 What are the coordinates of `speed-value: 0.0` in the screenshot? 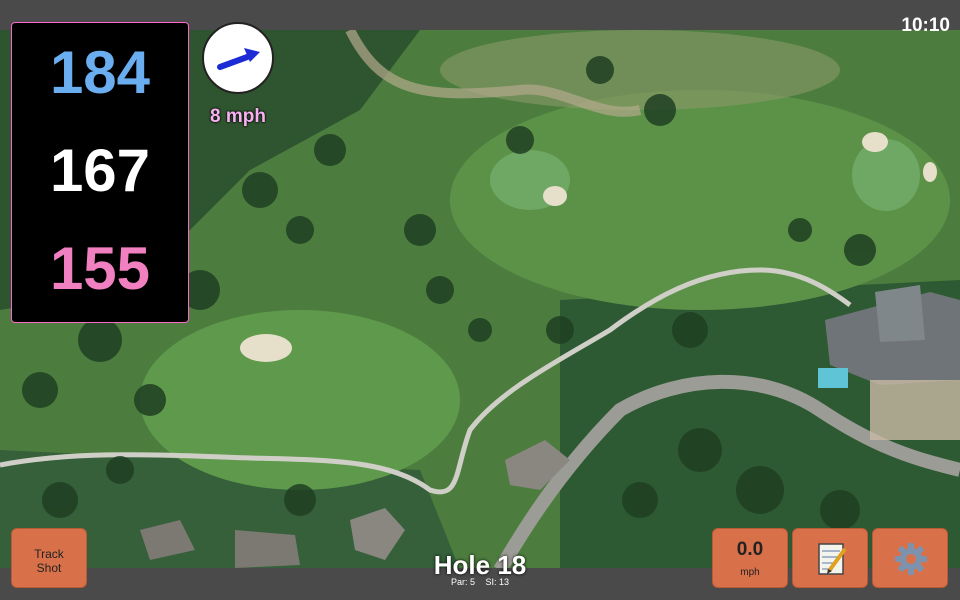 It's located at (750, 549).